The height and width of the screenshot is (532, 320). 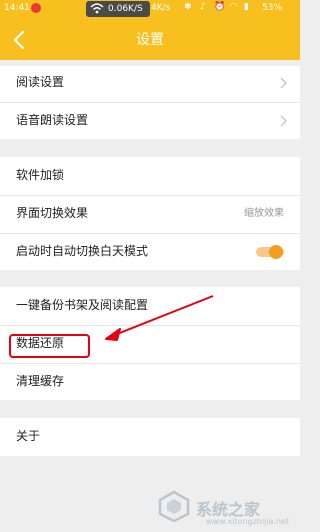 I want to click on software-lock-label: 软件加锁, so click(x=40, y=175).